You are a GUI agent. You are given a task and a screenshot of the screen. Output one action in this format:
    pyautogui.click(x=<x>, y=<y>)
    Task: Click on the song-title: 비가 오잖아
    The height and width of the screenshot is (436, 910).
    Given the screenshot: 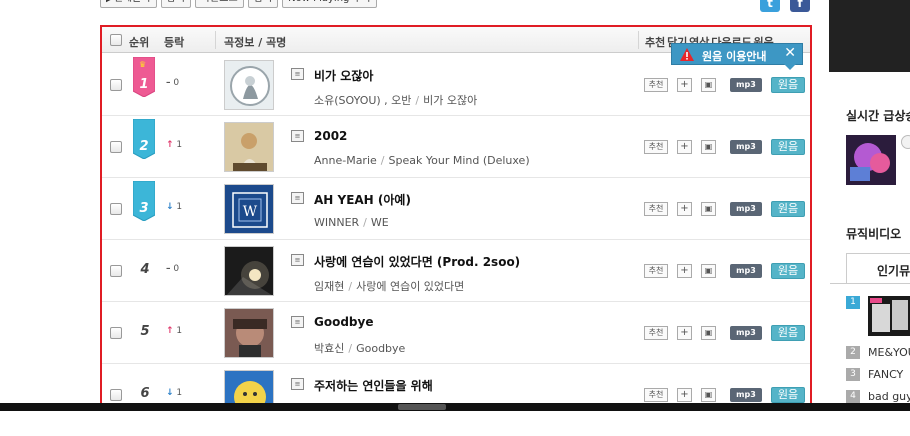 What is the action you would take?
    pyautogui.click(x=343, y=75)
    